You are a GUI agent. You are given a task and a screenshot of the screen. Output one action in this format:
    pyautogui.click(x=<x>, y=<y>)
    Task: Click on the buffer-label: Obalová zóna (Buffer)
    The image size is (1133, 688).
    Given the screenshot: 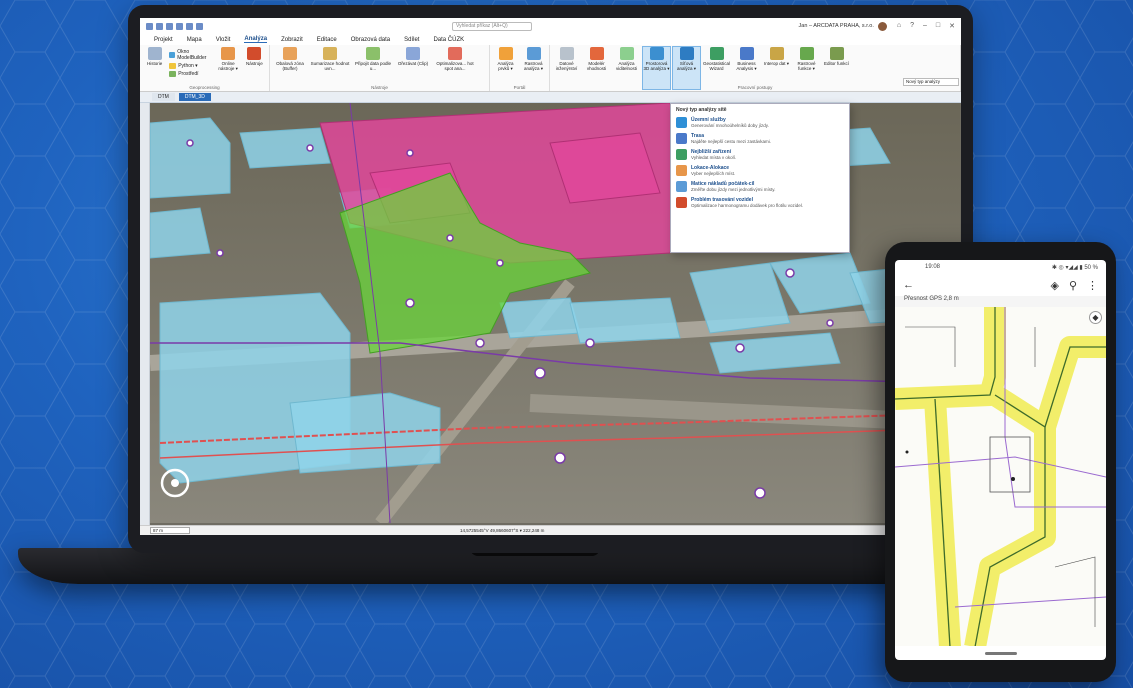 What is the action you would take?
    pyautogui.click(x=290, y=66)
    